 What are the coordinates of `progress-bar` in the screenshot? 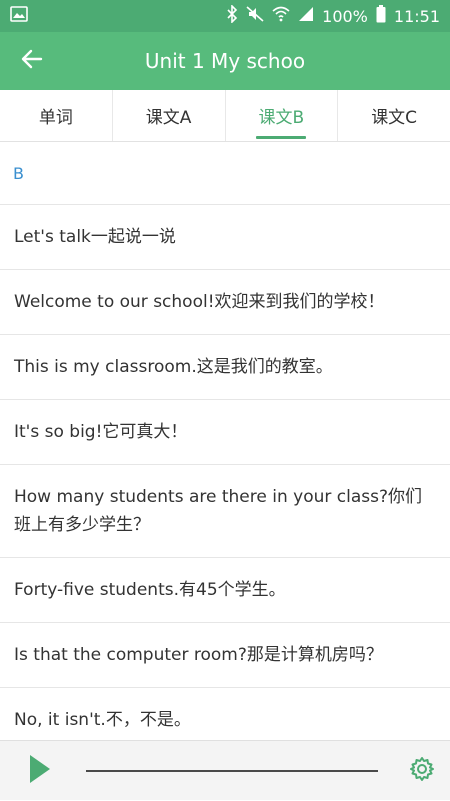 It's located at (232, 771).